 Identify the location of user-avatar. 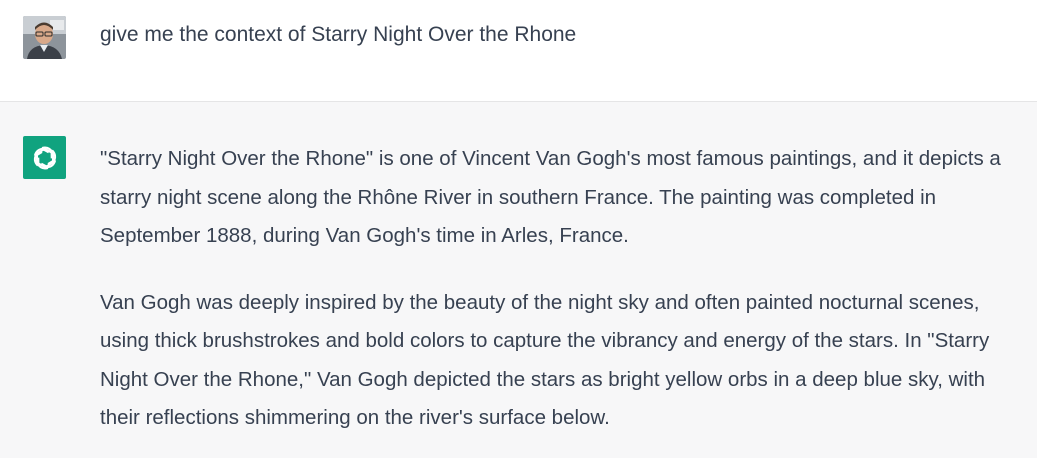
(44, 37).